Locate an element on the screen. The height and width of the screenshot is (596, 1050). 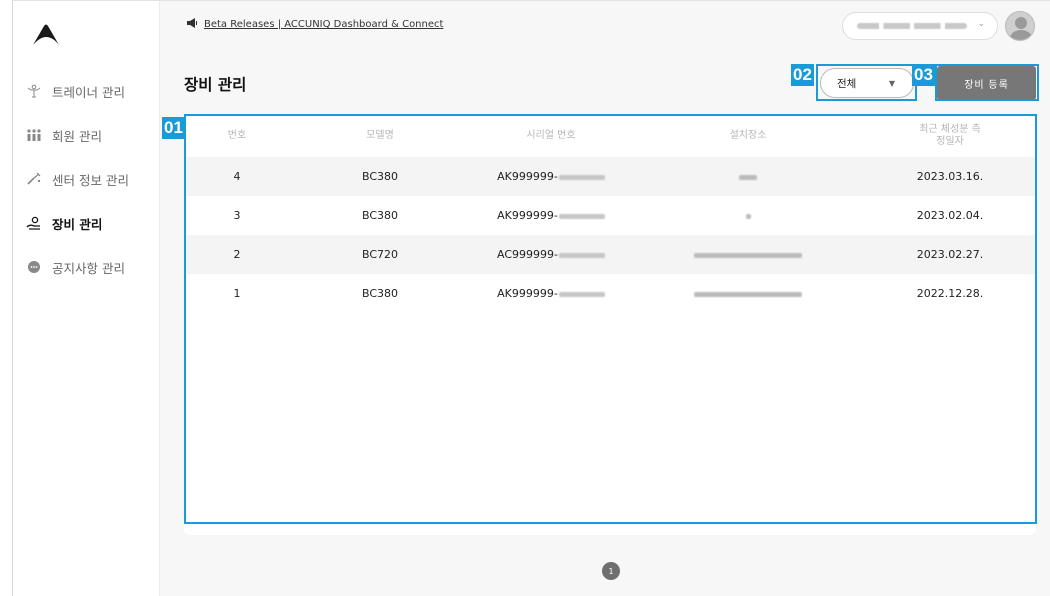
sidebar-item-label: 공지사항 관리 is located at coordinates (88, 268).